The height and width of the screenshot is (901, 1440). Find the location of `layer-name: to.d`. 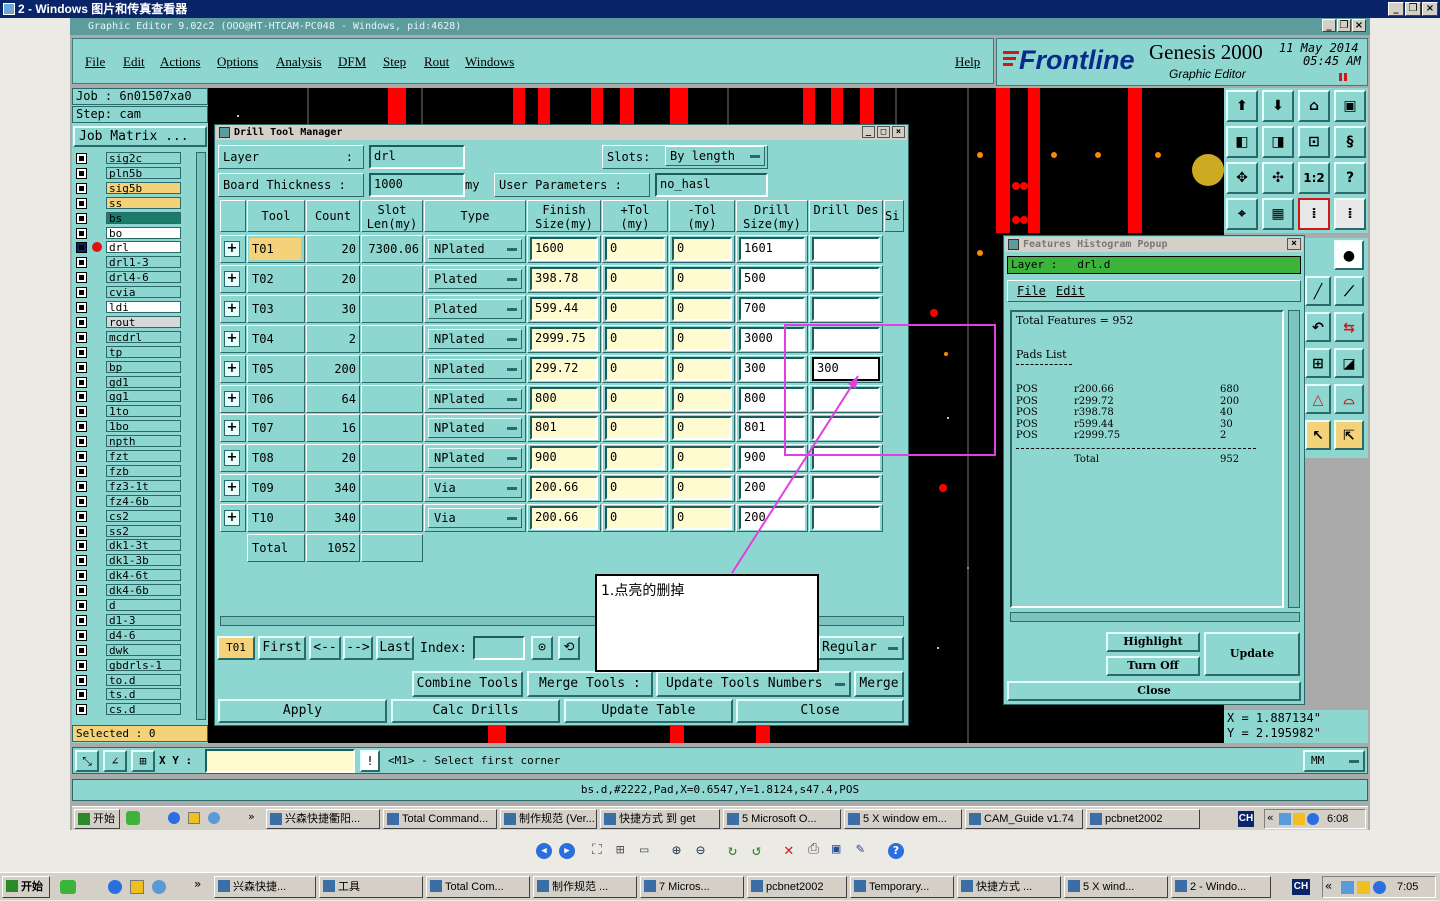

layer-name: to.d is located at coordinates (143, 679).